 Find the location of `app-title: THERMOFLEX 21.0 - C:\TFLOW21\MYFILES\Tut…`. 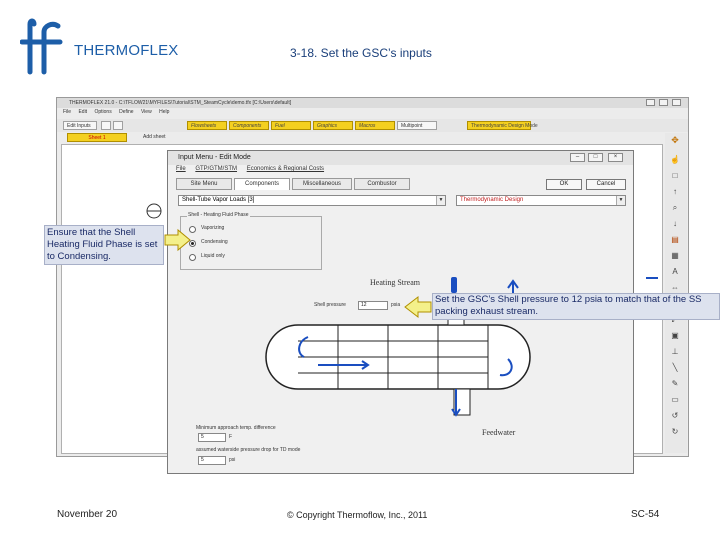

app-title: THERMOFLEX 21.0 - C:\TFLOW21\MYFILES\Tut… is located at coordinates (180, 103).